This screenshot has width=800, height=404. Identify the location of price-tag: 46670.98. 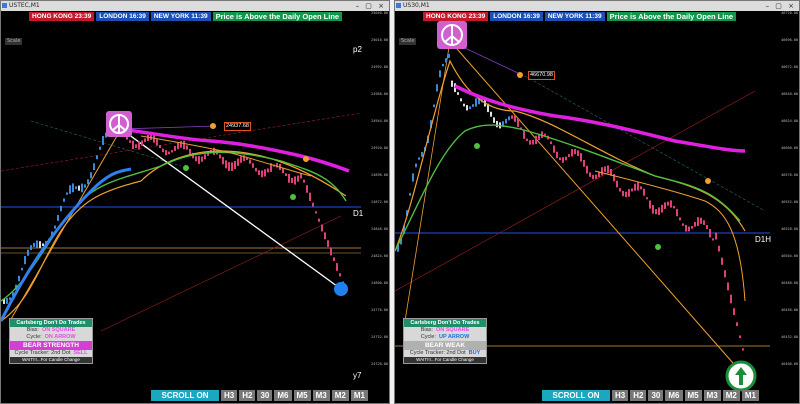
(541, 75).